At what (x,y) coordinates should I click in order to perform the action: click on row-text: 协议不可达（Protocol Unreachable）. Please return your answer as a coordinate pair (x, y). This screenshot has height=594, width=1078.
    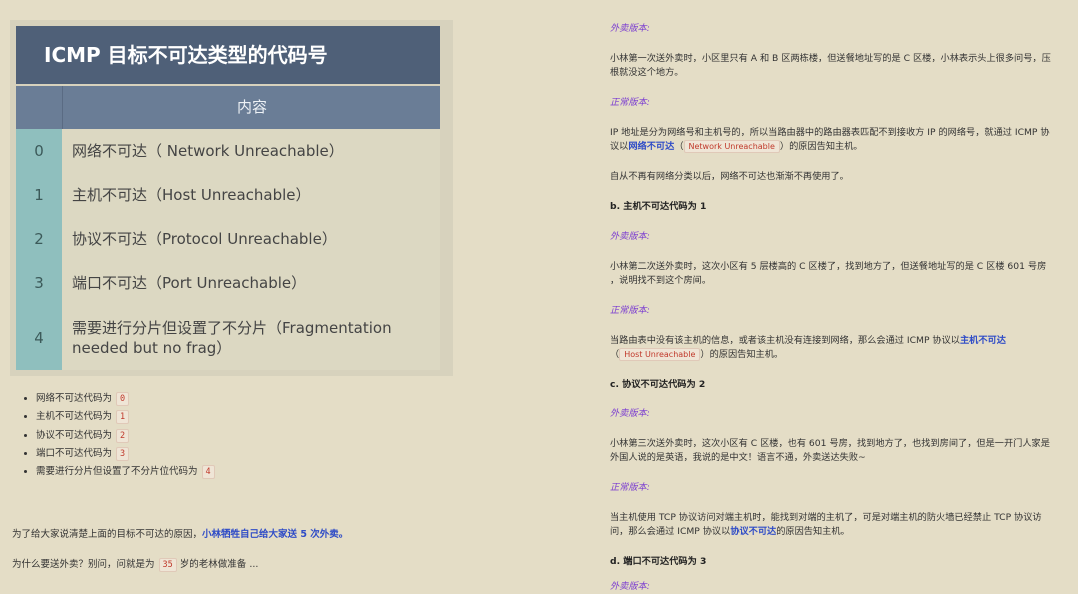
    Looking at the image, I should click on (251, 239).